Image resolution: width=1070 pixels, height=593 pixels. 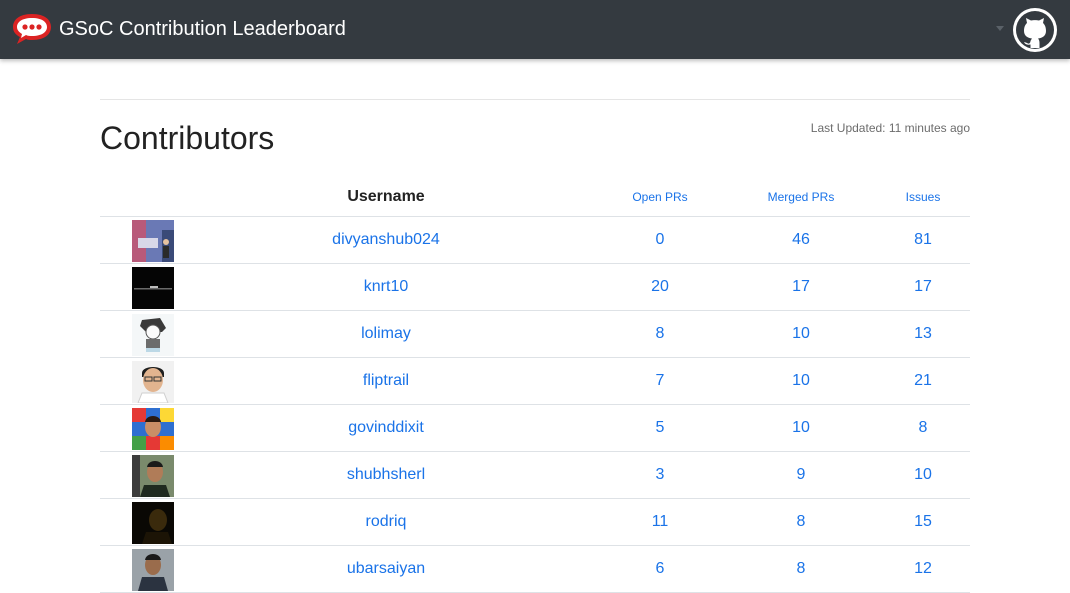 What do you see at coordinates (923, 334) in the screenshot?
I see `issues-value: 13` at bounding box center [923, 334].